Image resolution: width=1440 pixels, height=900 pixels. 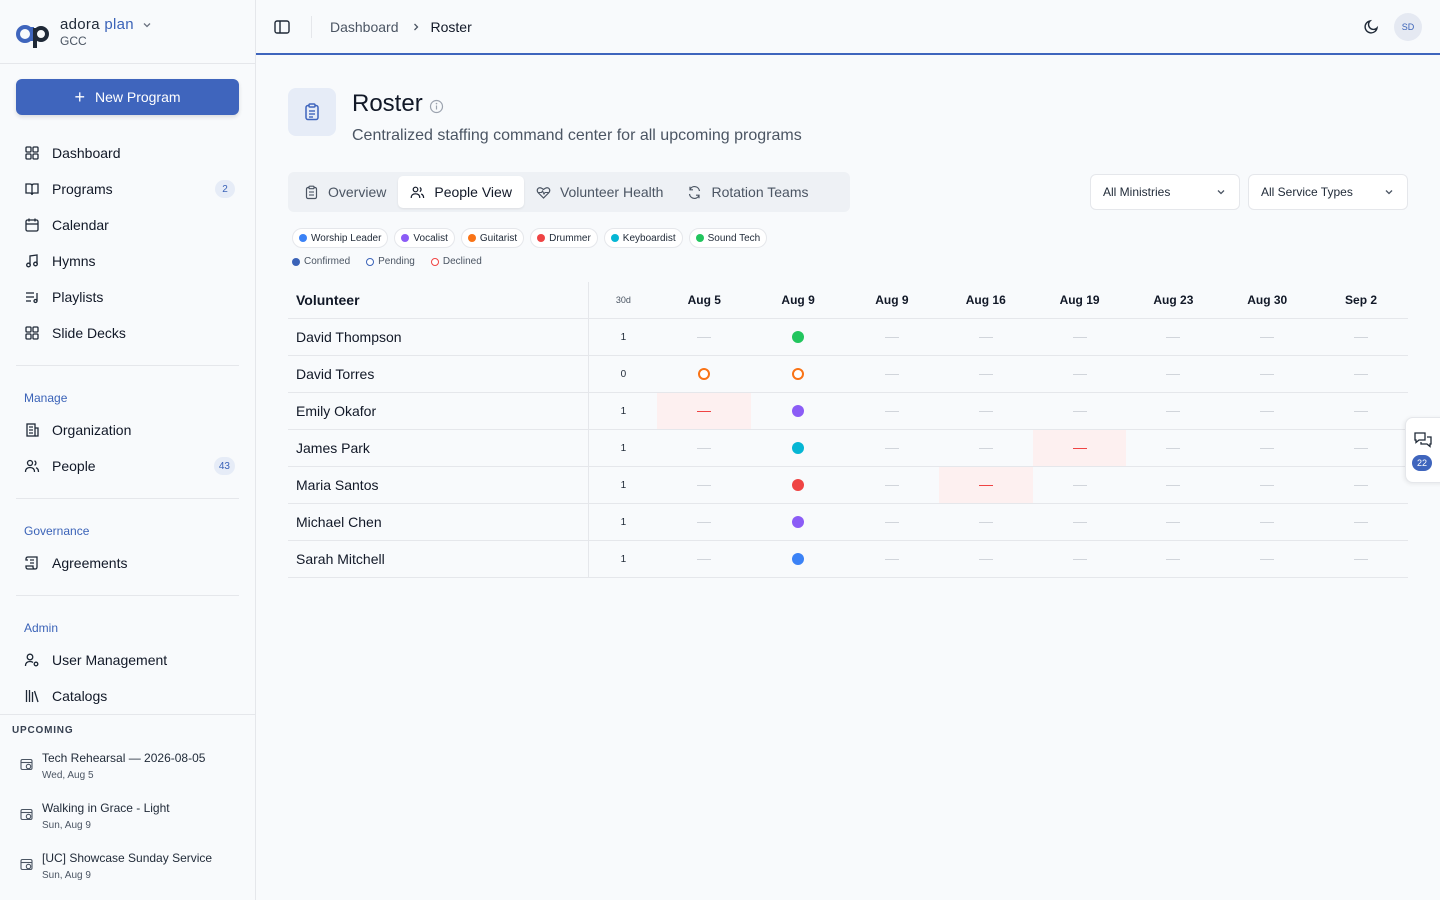 What do you see at coordinates (127, 563) in the screenshot?
I see `nav-agreements: Agreements` at bounding box center [127, 563].